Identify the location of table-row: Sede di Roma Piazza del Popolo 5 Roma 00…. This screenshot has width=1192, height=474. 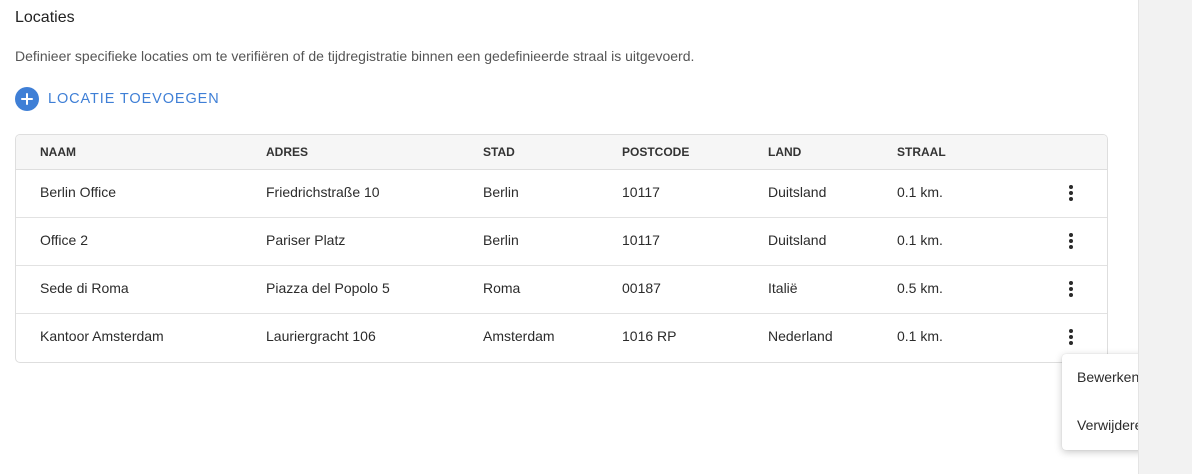
(561, 290).